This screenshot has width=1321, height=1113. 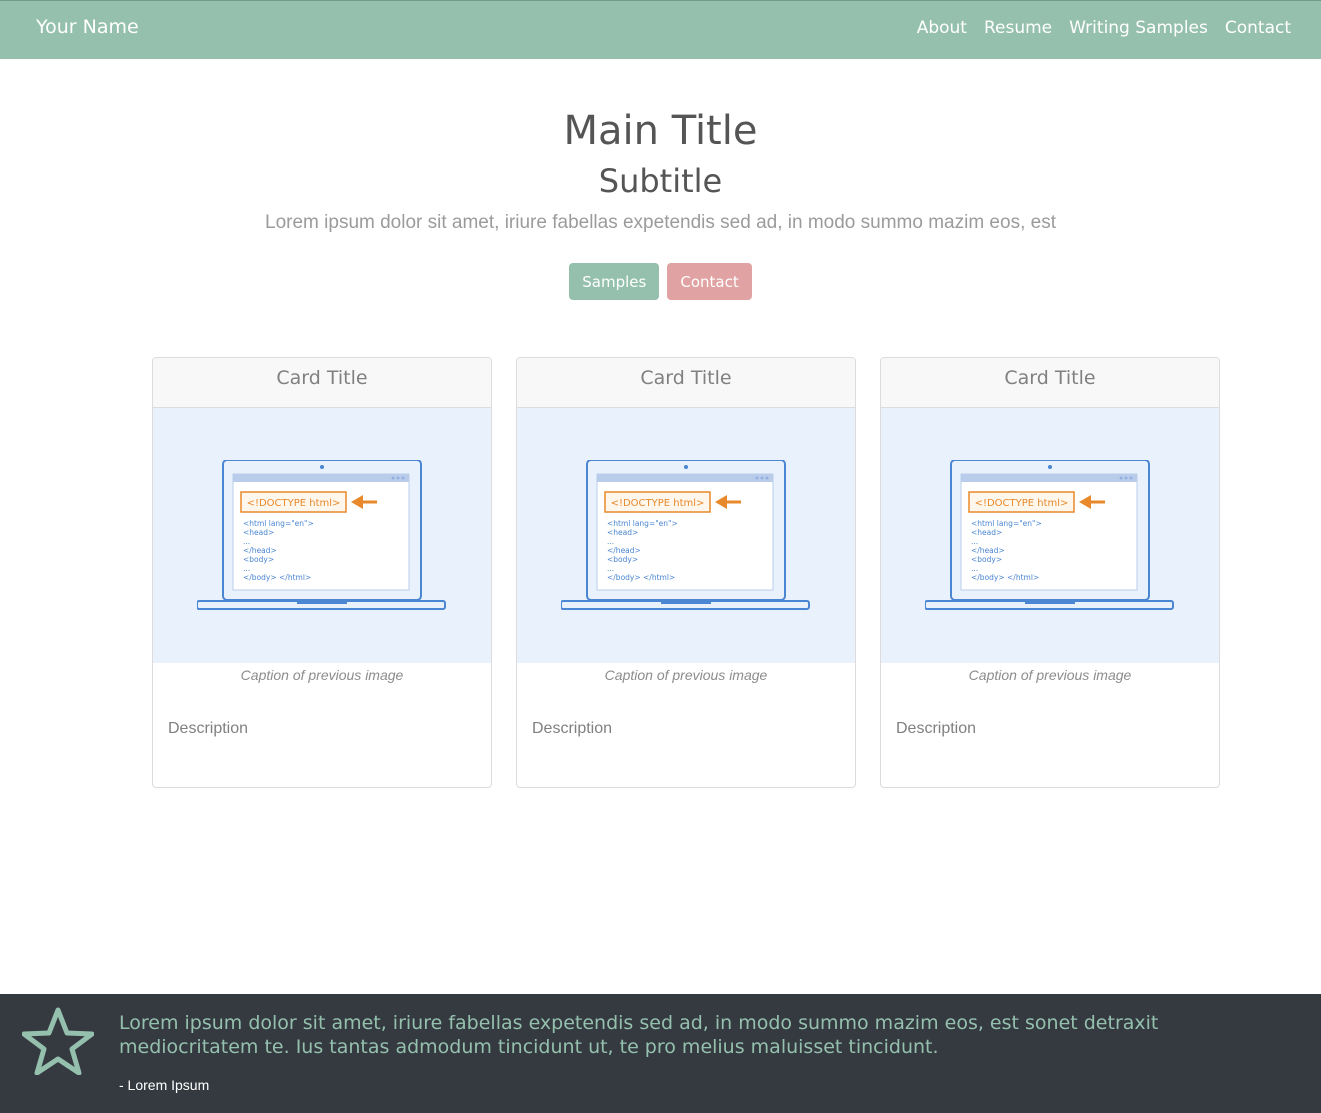 I want to click on nav-link-about: About, so click(x=942, y=28).